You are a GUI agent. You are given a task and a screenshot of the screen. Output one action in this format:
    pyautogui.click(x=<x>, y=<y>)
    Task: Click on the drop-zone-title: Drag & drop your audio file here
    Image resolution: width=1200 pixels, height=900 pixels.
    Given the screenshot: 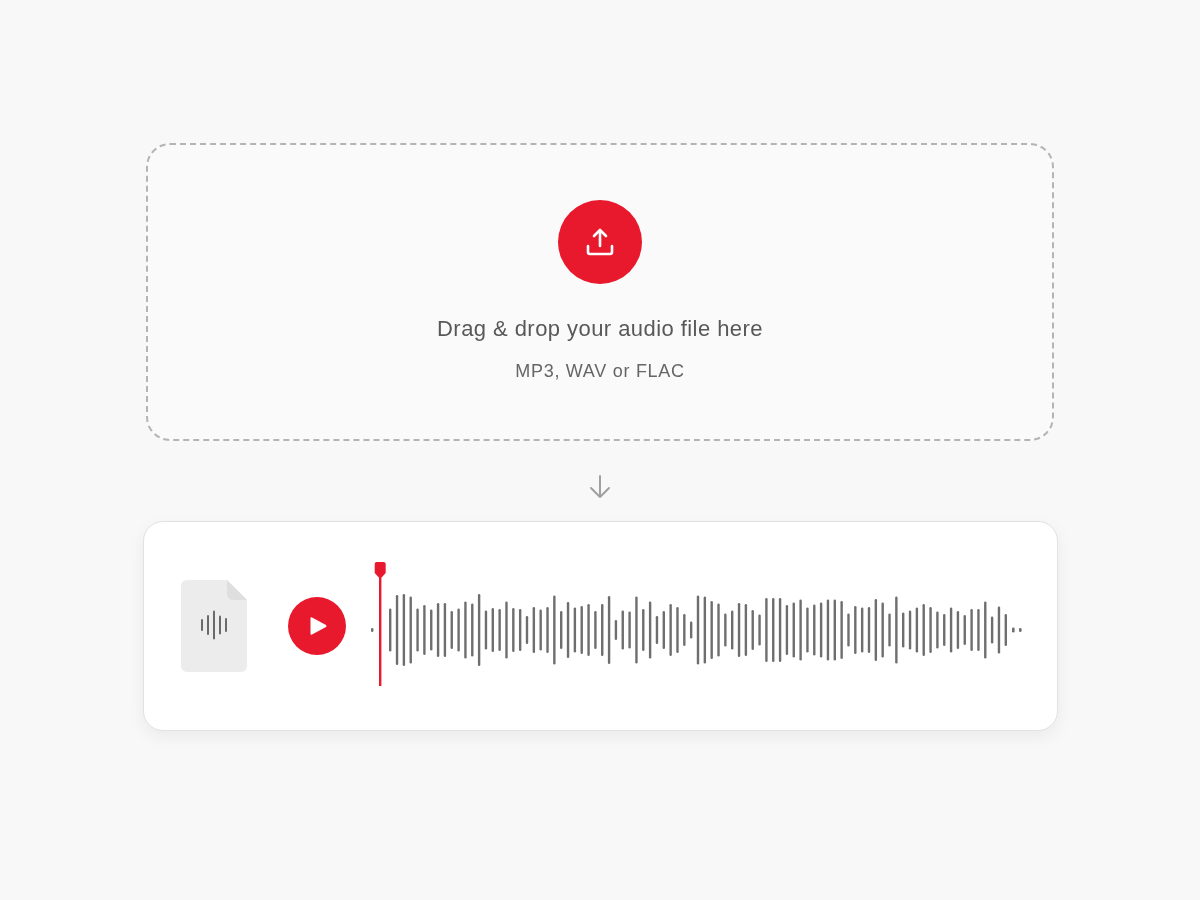 What is the action you would take?
    pyautogui.click(x=600, y=329)
    